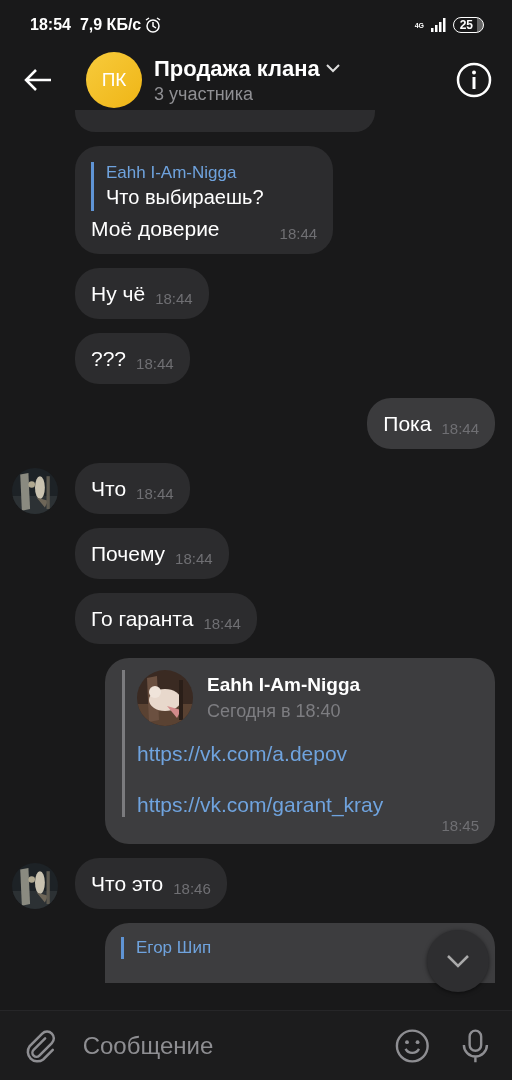 The width and height of the screenshot is (512, 1080). I want to click on info-icon, so click(474, 80).